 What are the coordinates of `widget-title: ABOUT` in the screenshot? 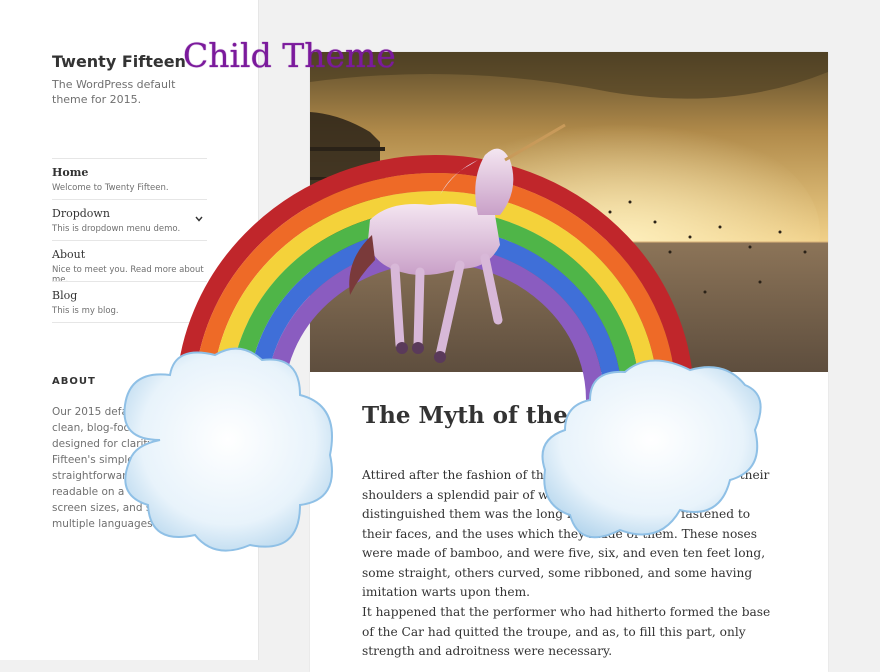 It's located at (74, 381).